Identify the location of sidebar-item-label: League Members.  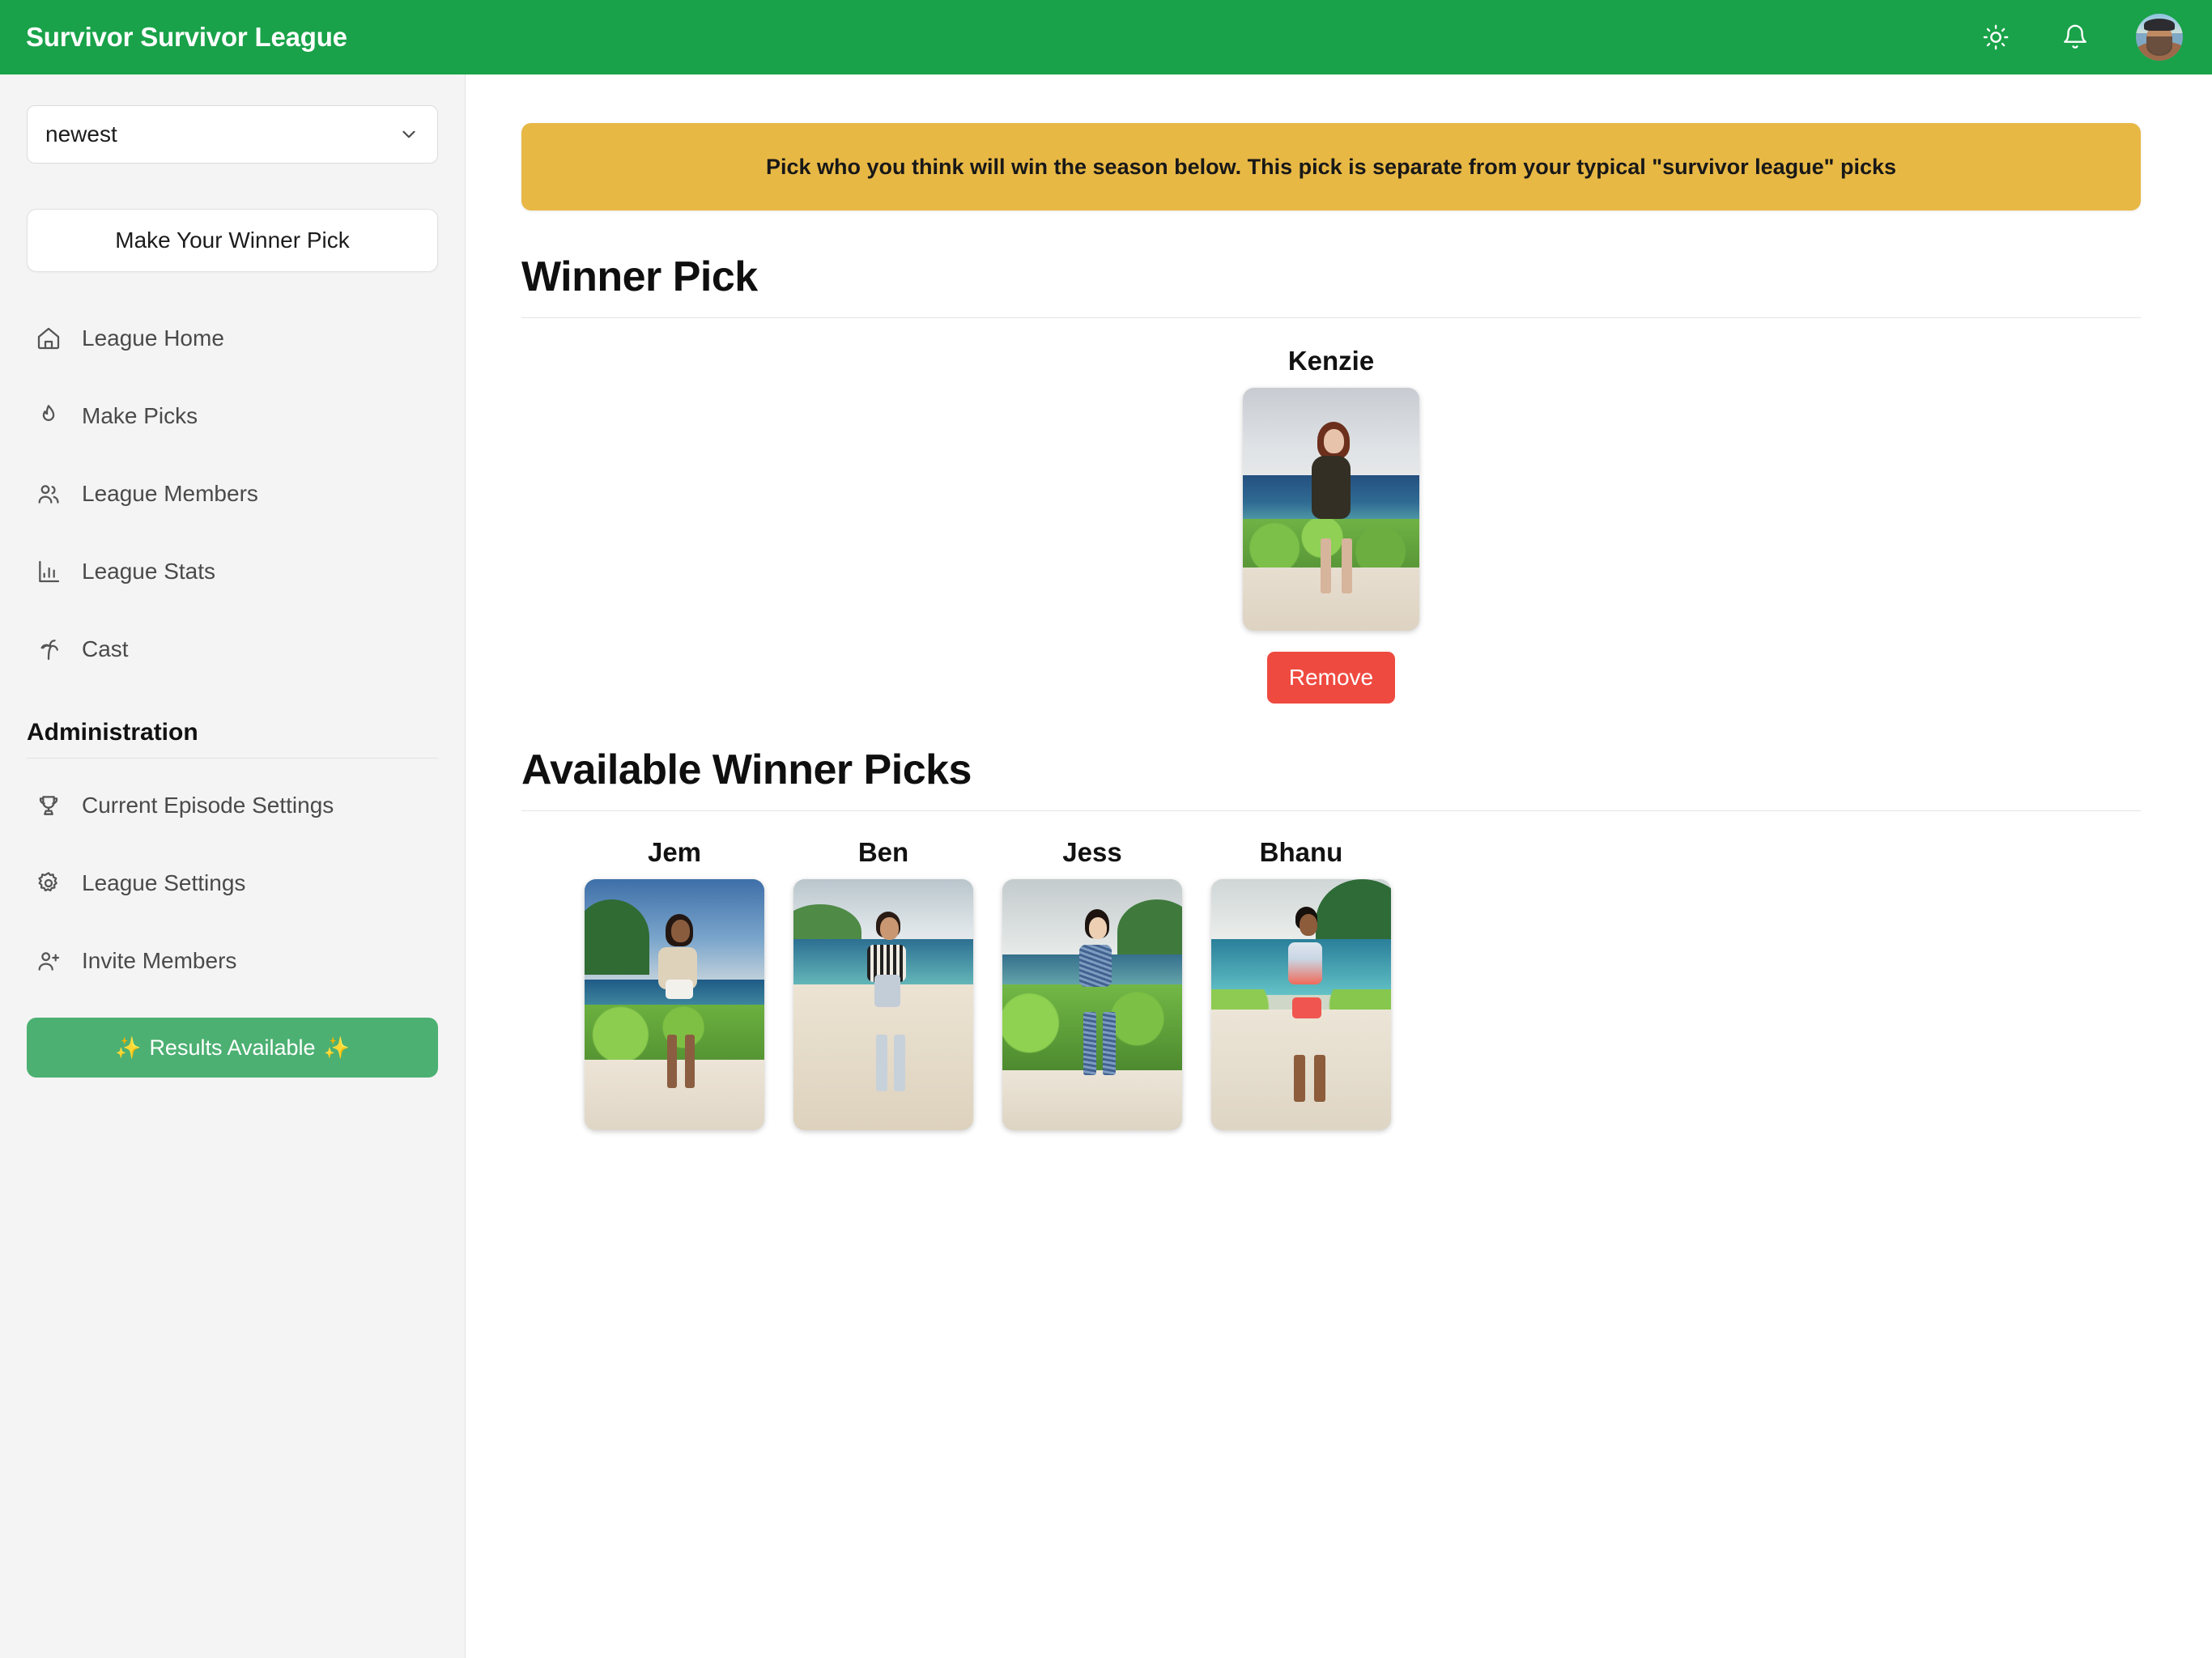
(170, 493).